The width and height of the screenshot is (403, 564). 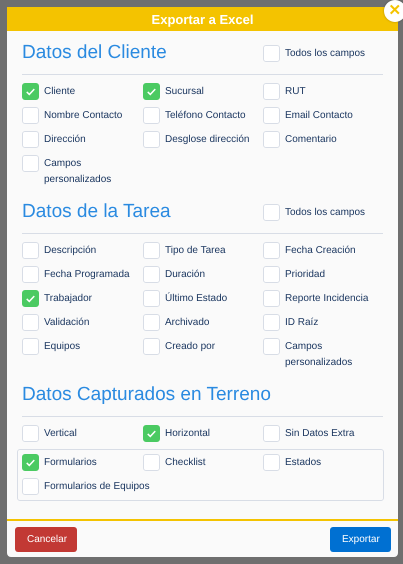 What do you see at coordinates (196, 298) in the screenshot?
I see `checkbox-label: Último Estado` at bounding box center [196, 298].